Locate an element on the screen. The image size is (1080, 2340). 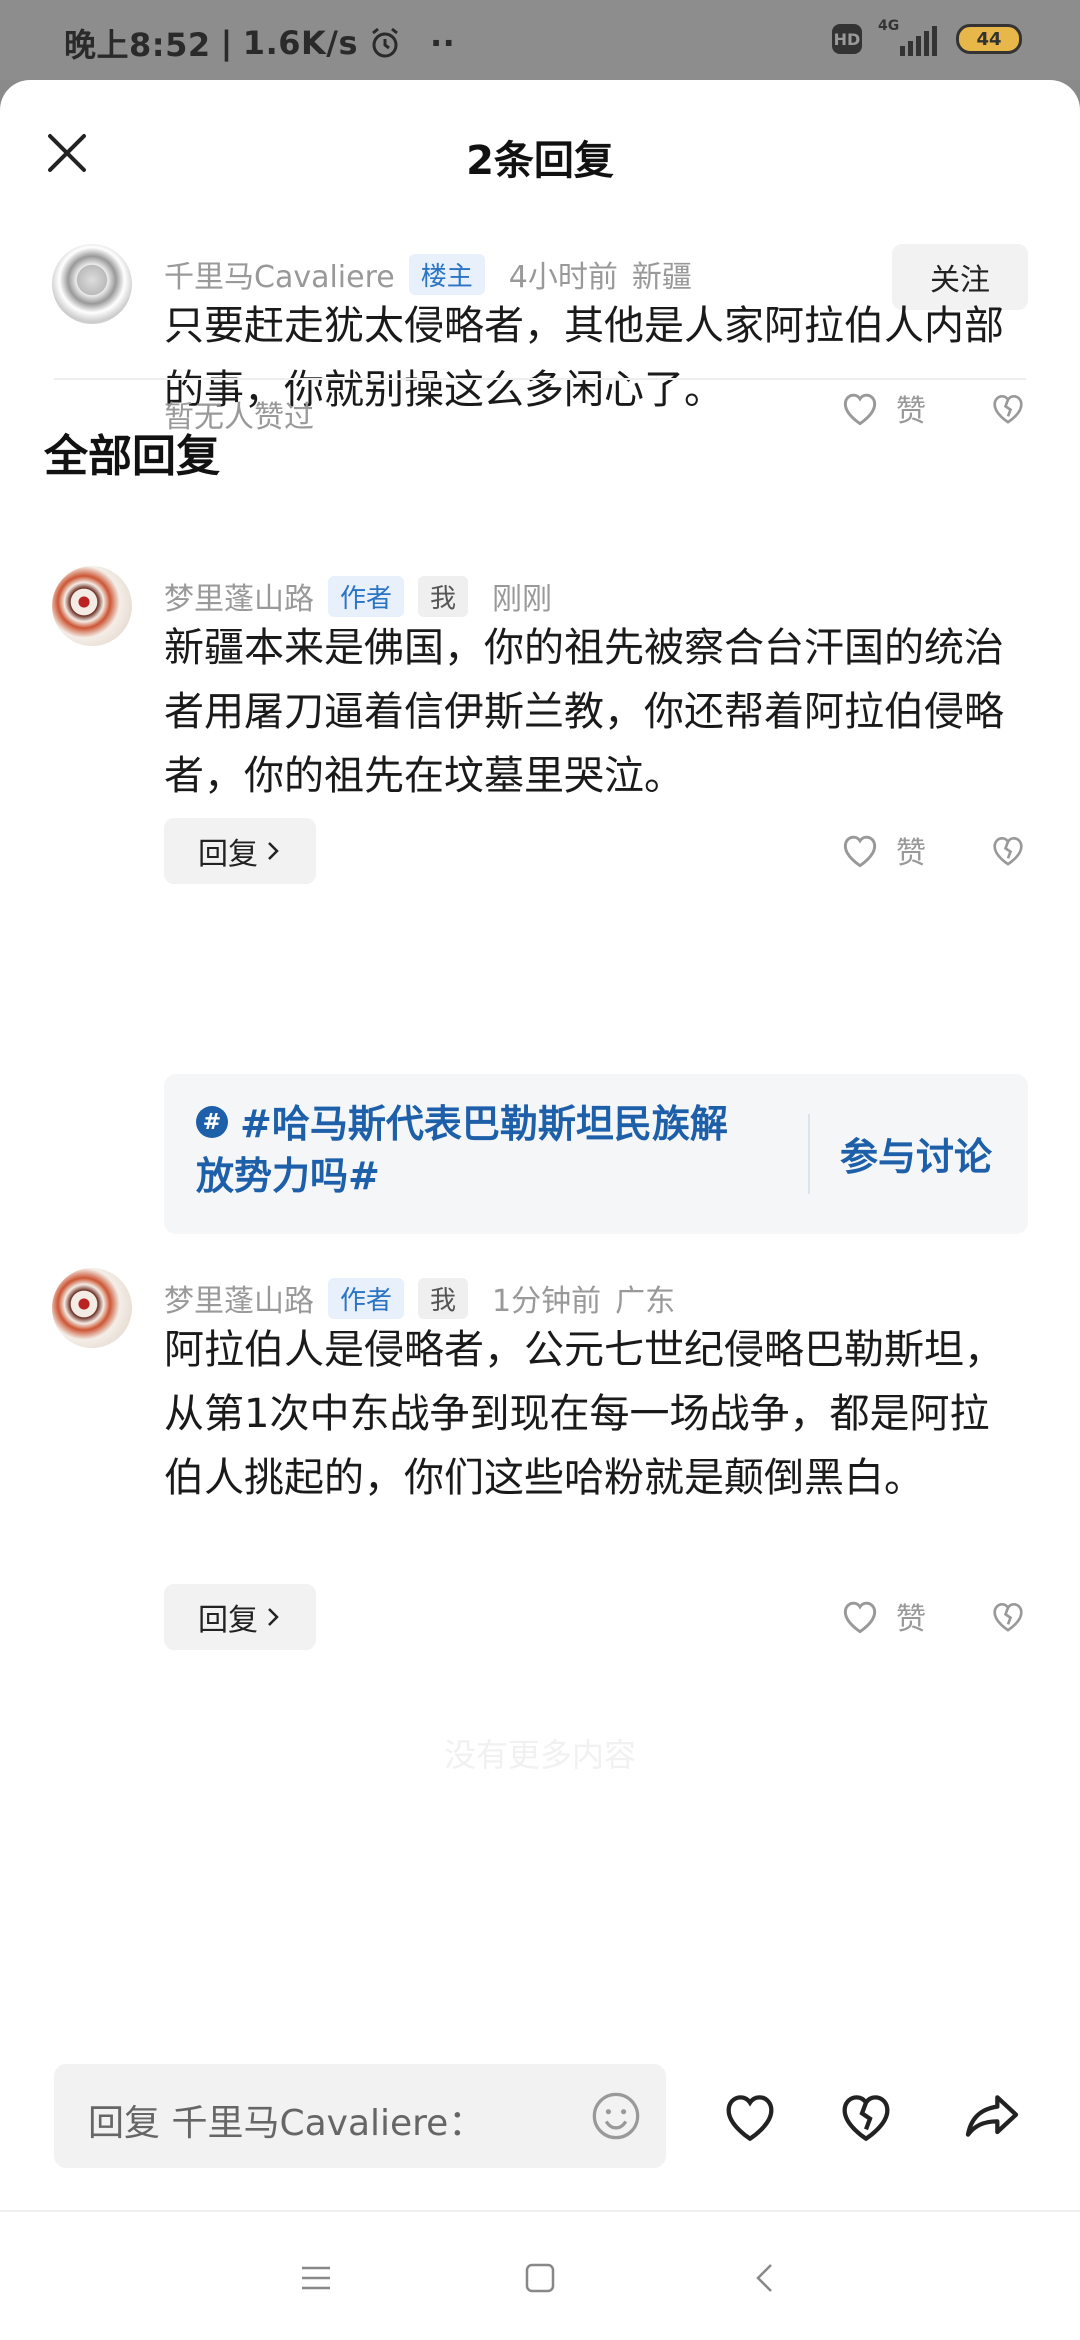
sheet-header: 2条回复 is located at coordinates (540, 155).